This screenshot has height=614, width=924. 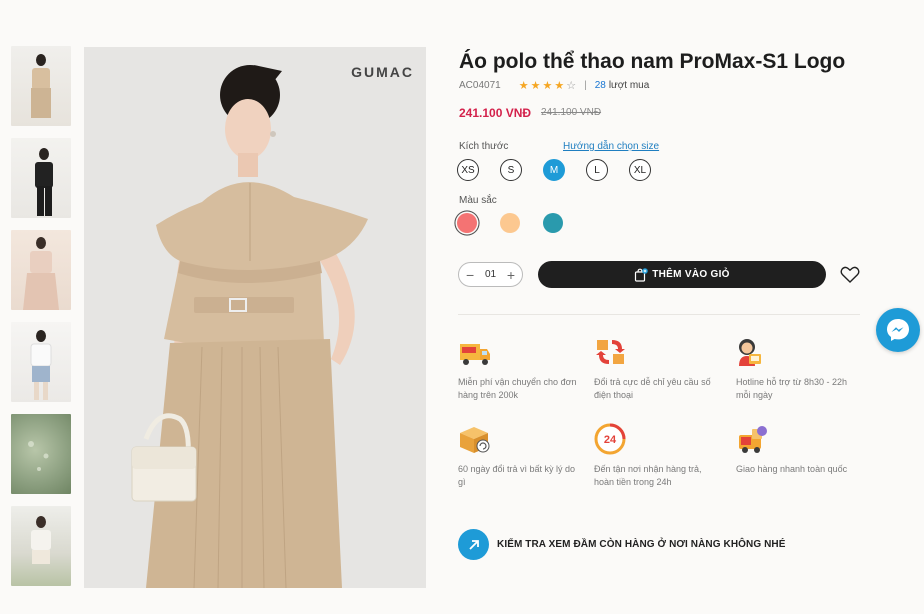 What do you see at coordinates (521, 223) in the screenshot?
I see `color-options` at bounding box center [521, 223].